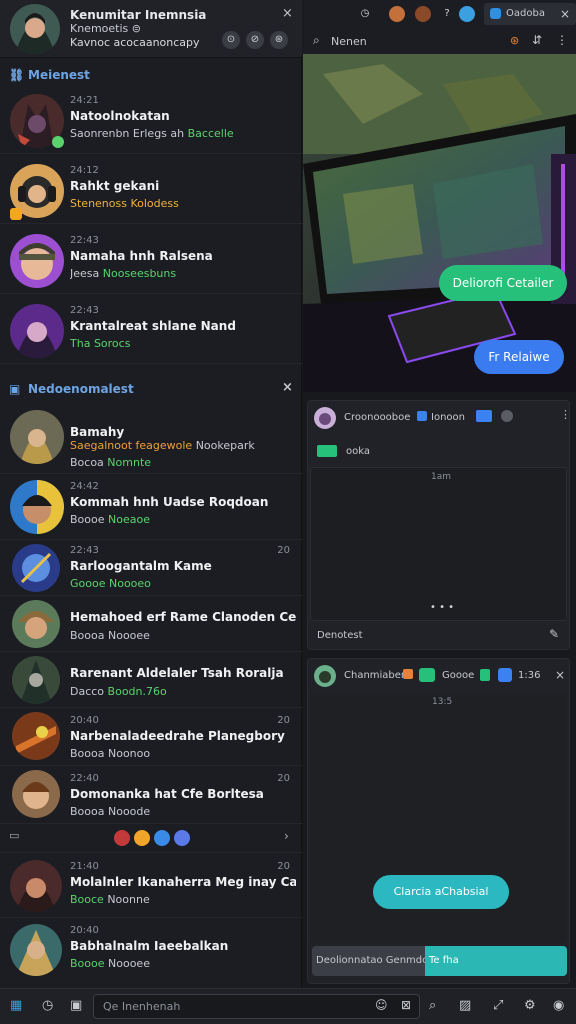  I want to click on emoji-icon, so click(507, 416).